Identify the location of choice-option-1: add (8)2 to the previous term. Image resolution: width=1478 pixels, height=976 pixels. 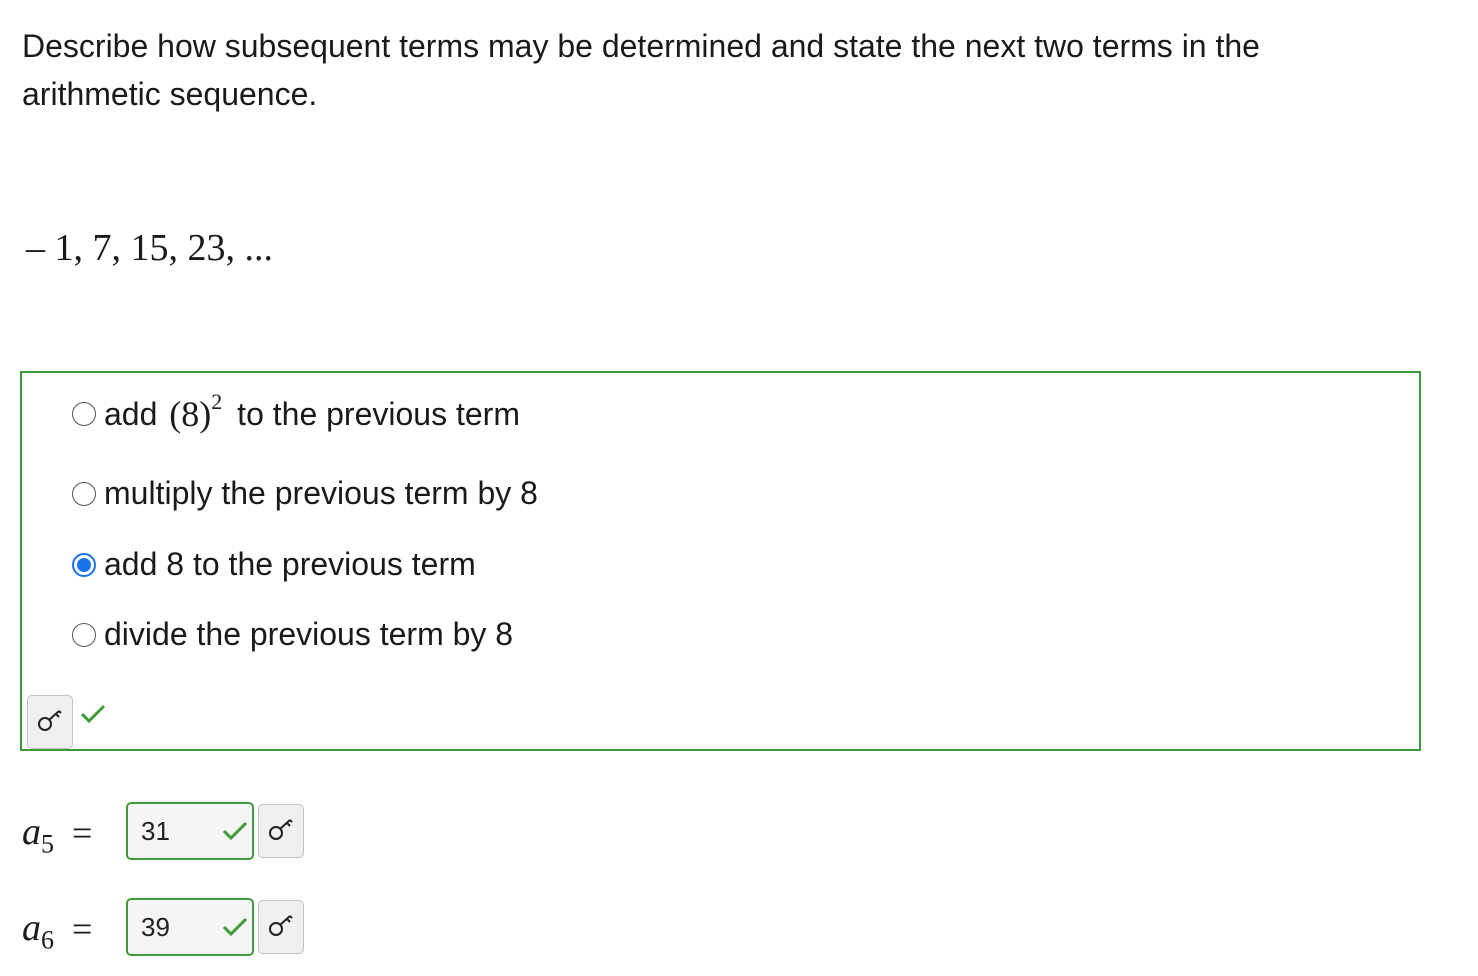
(296, 412).